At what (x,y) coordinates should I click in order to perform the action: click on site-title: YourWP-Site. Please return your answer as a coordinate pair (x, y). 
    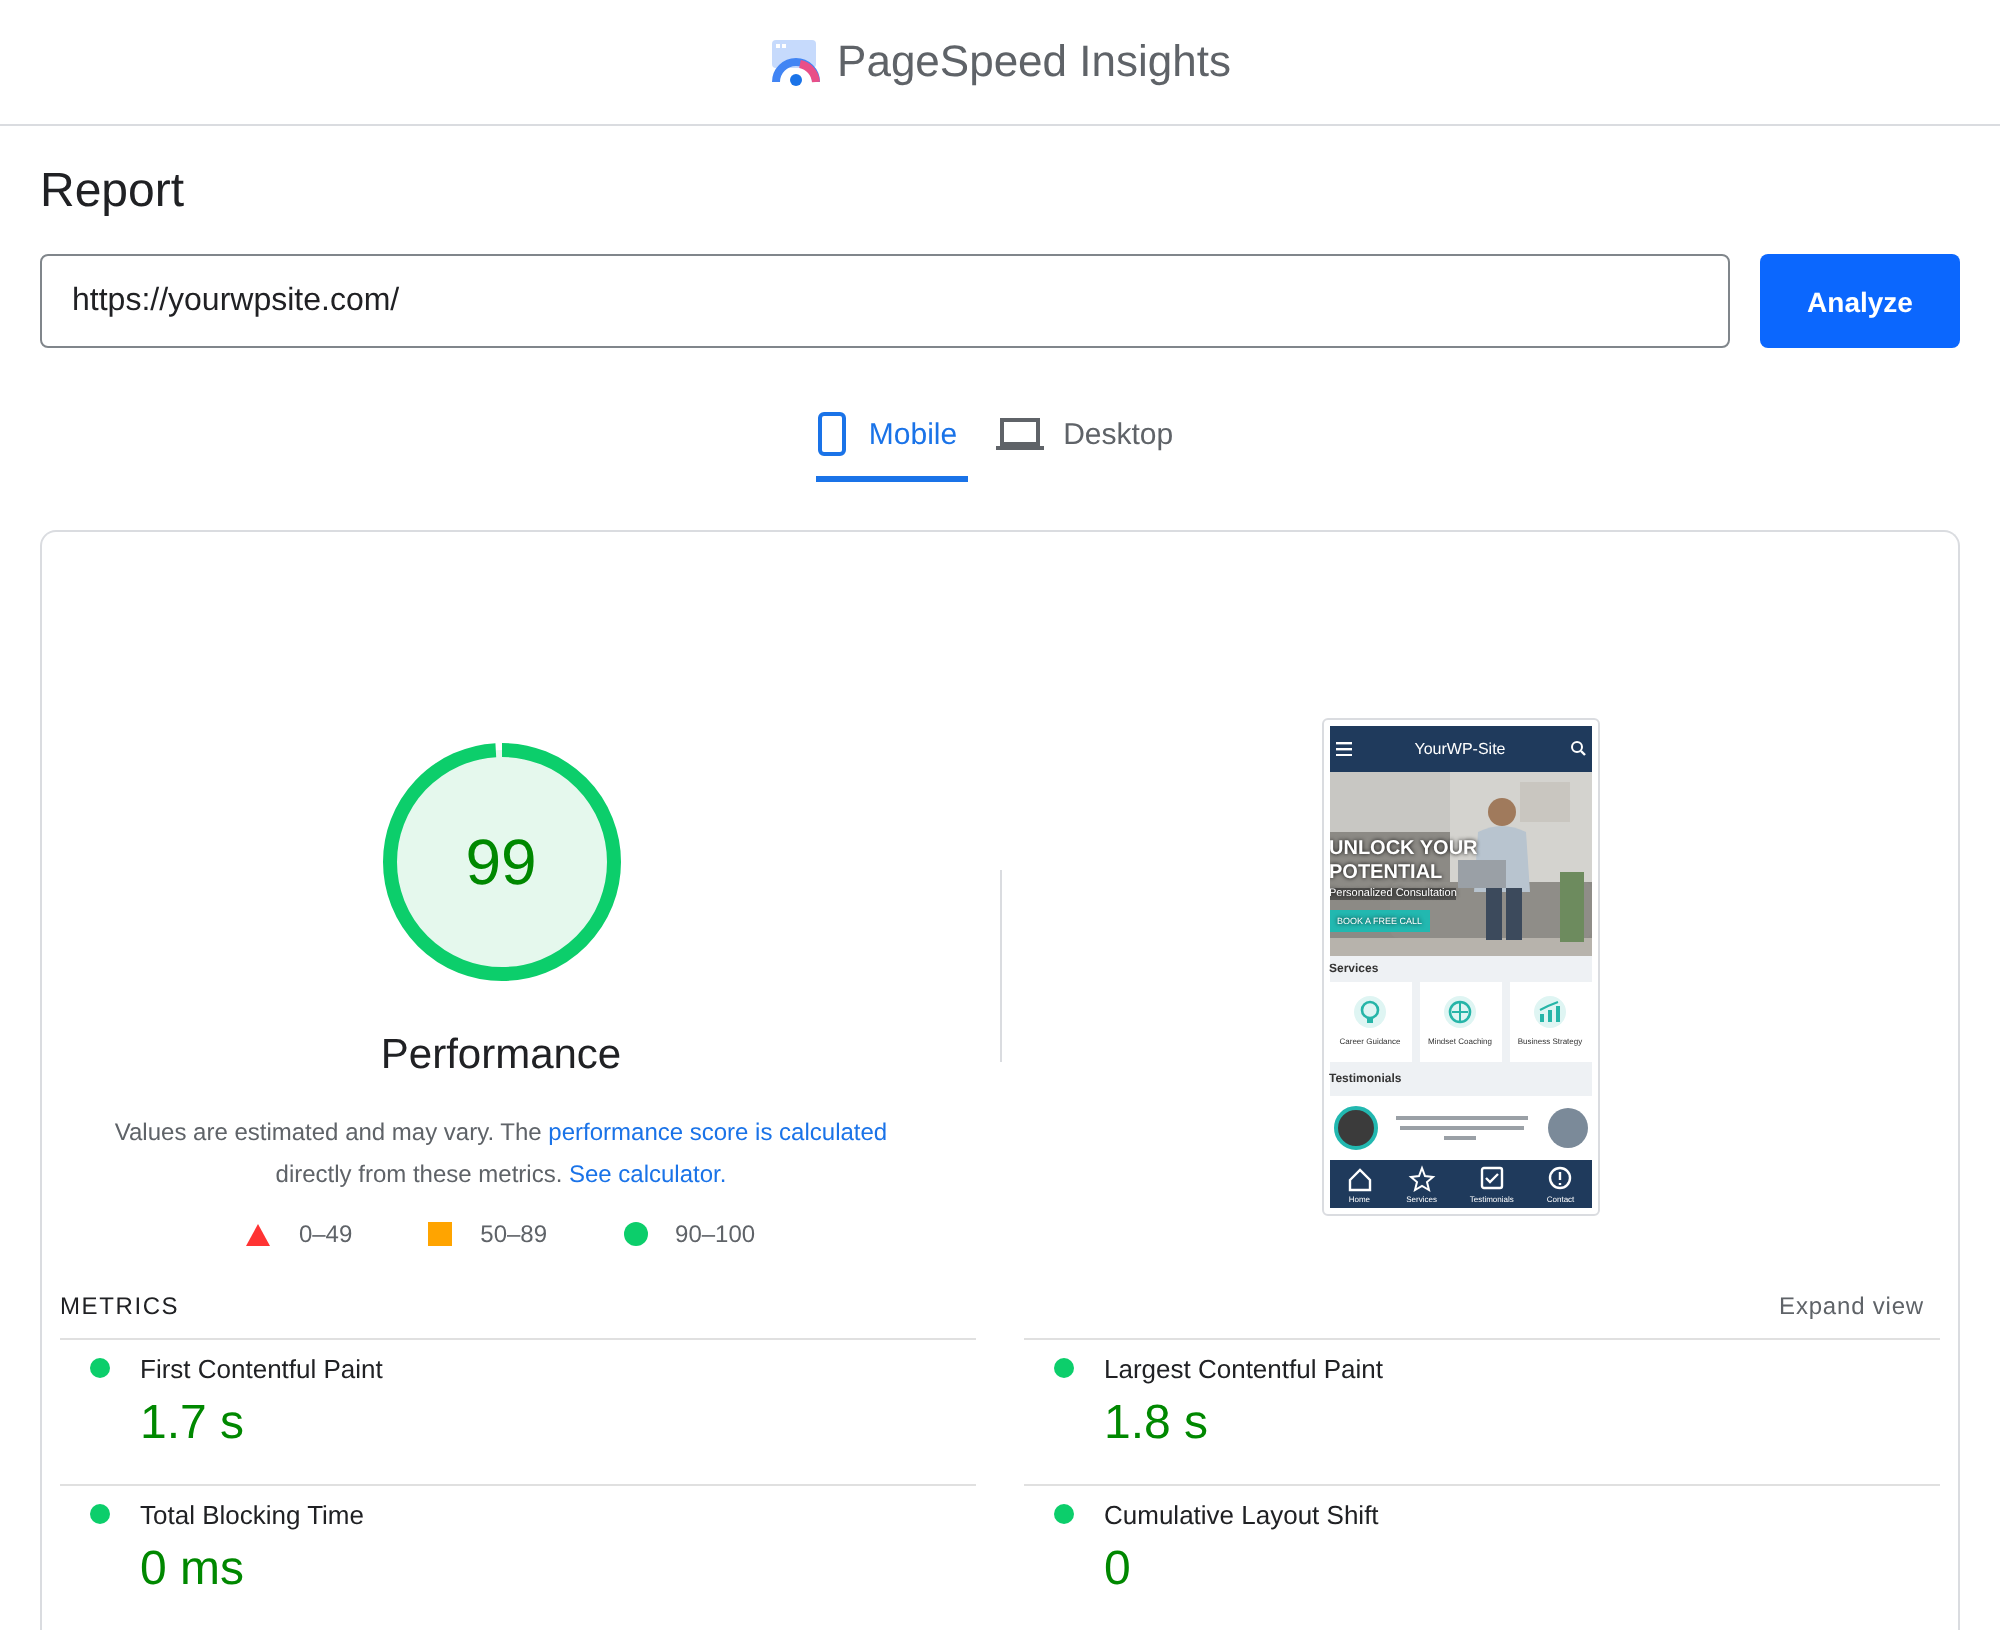
    Looking at the image, I should click on (1460, 748).